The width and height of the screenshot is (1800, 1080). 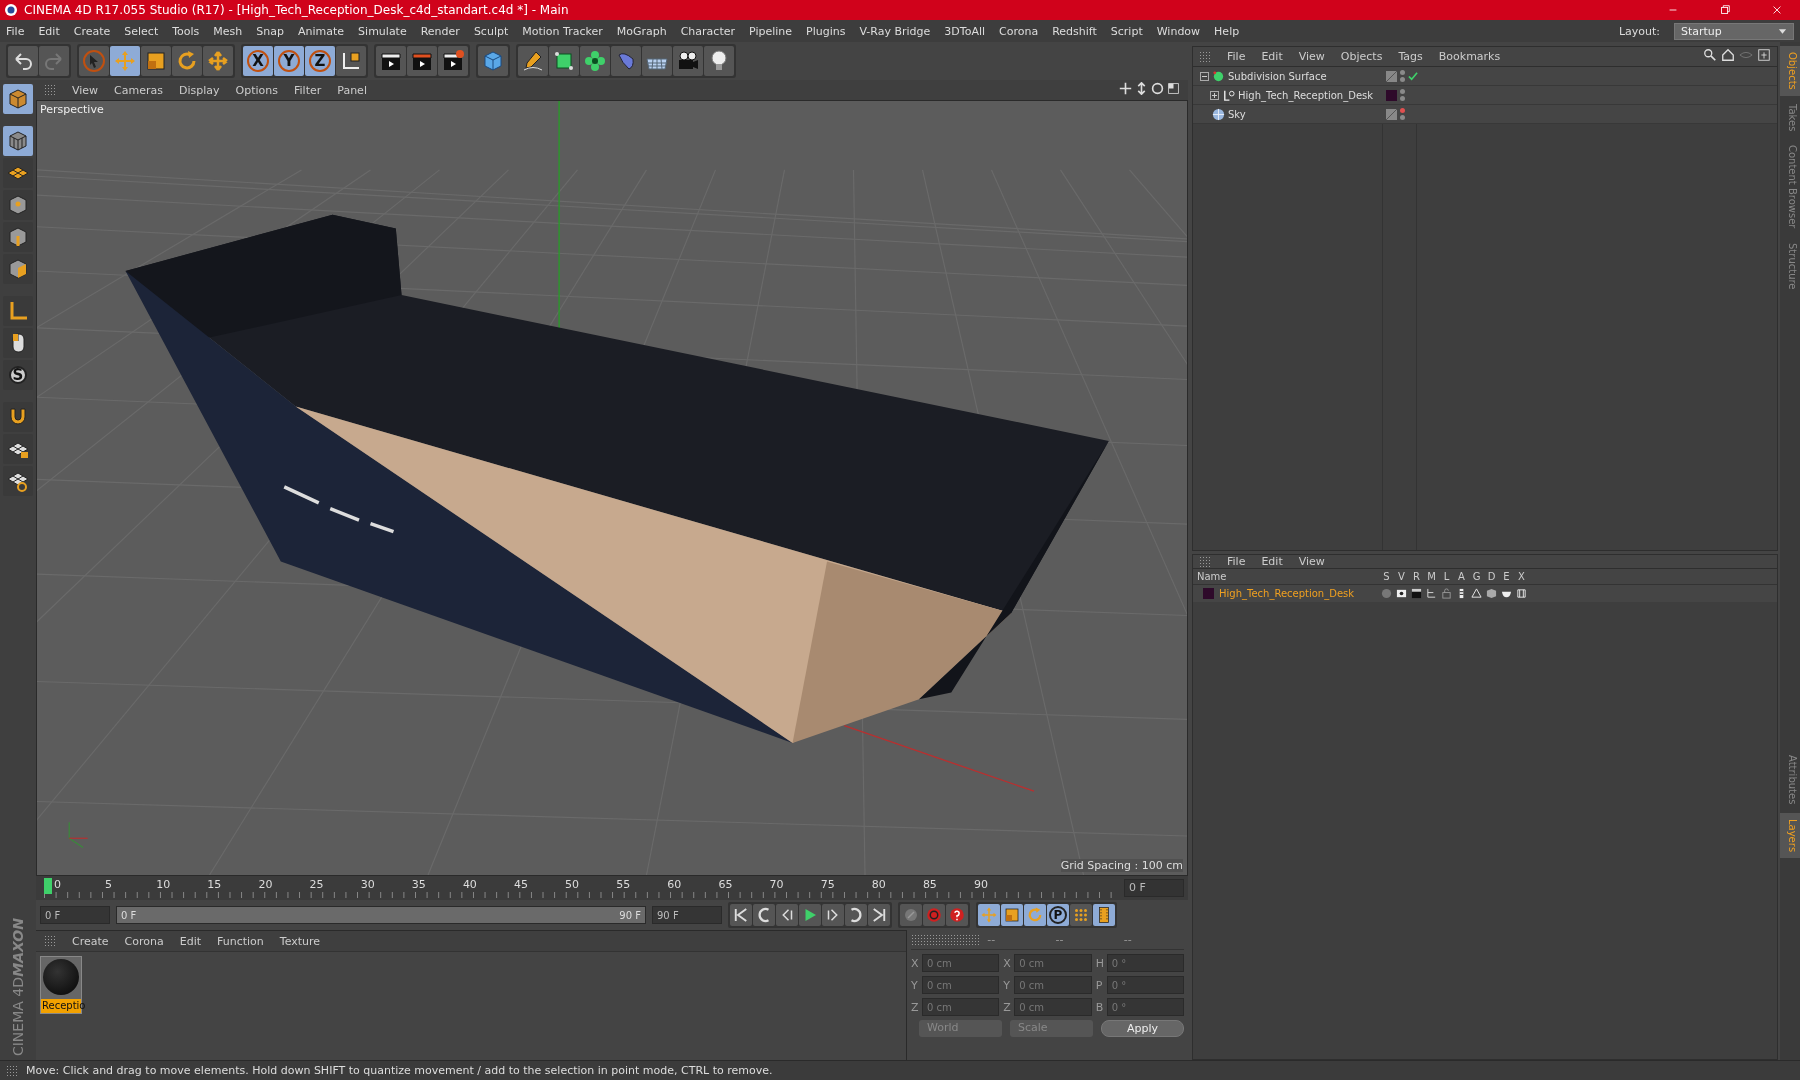 I want to click on apply-button: Apply, so click(x=1142, y=1028).